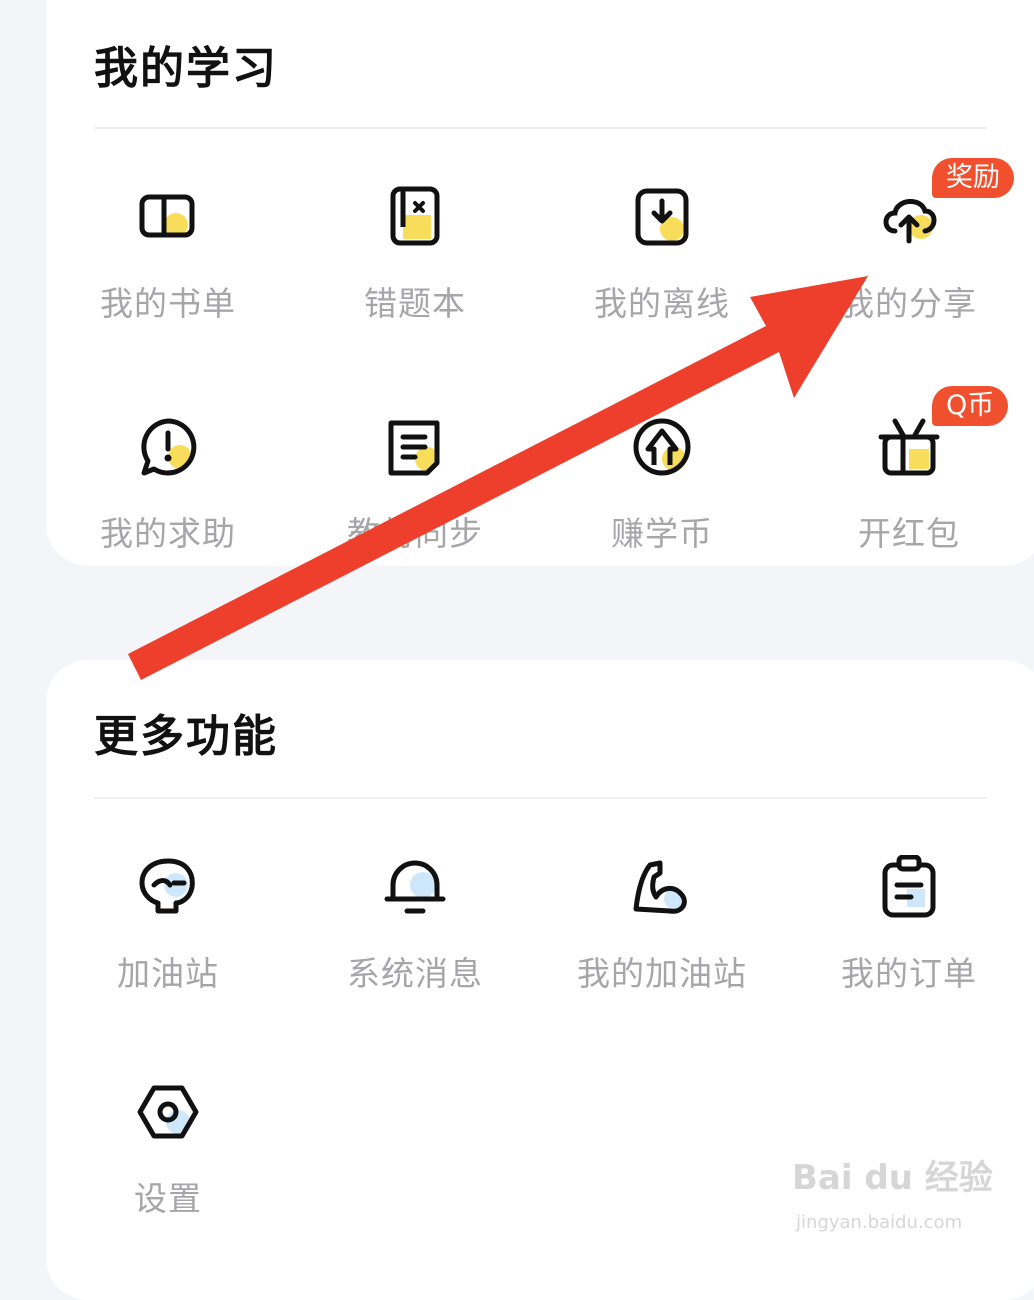 This screenshot has width=1034, height=1300. I want to click on item-label: 系统消息, so click(415, 973).